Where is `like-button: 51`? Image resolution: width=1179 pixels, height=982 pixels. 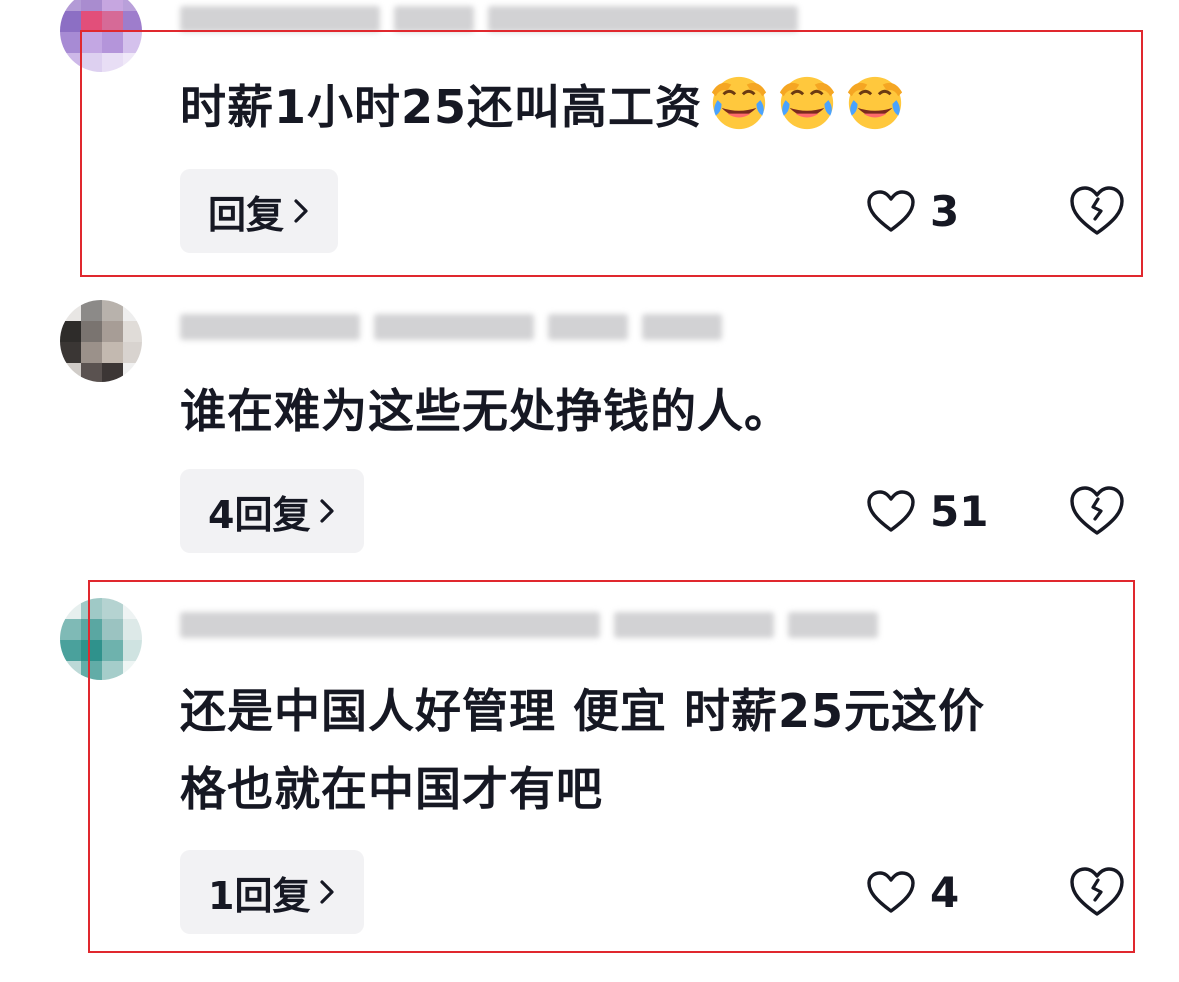 like-button: 51 is located at coordinates (927, 511).